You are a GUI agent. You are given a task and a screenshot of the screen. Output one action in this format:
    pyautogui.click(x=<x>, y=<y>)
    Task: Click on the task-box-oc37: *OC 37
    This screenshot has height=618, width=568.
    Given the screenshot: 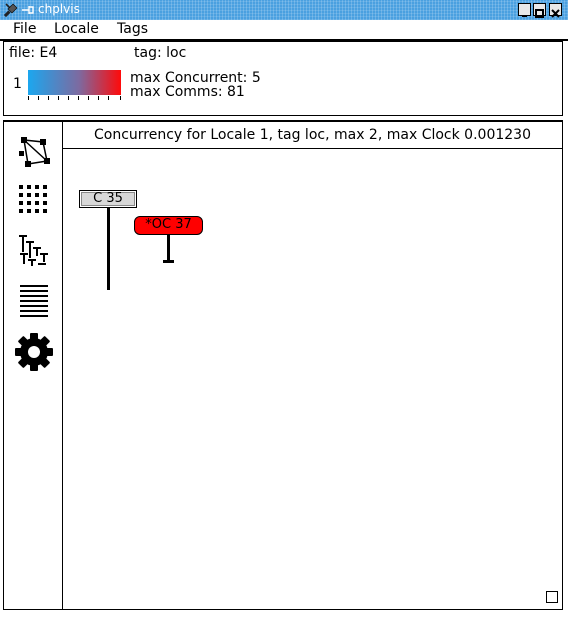 What is the action you would take?
    pyautogui.click(x=168, y=225)
    